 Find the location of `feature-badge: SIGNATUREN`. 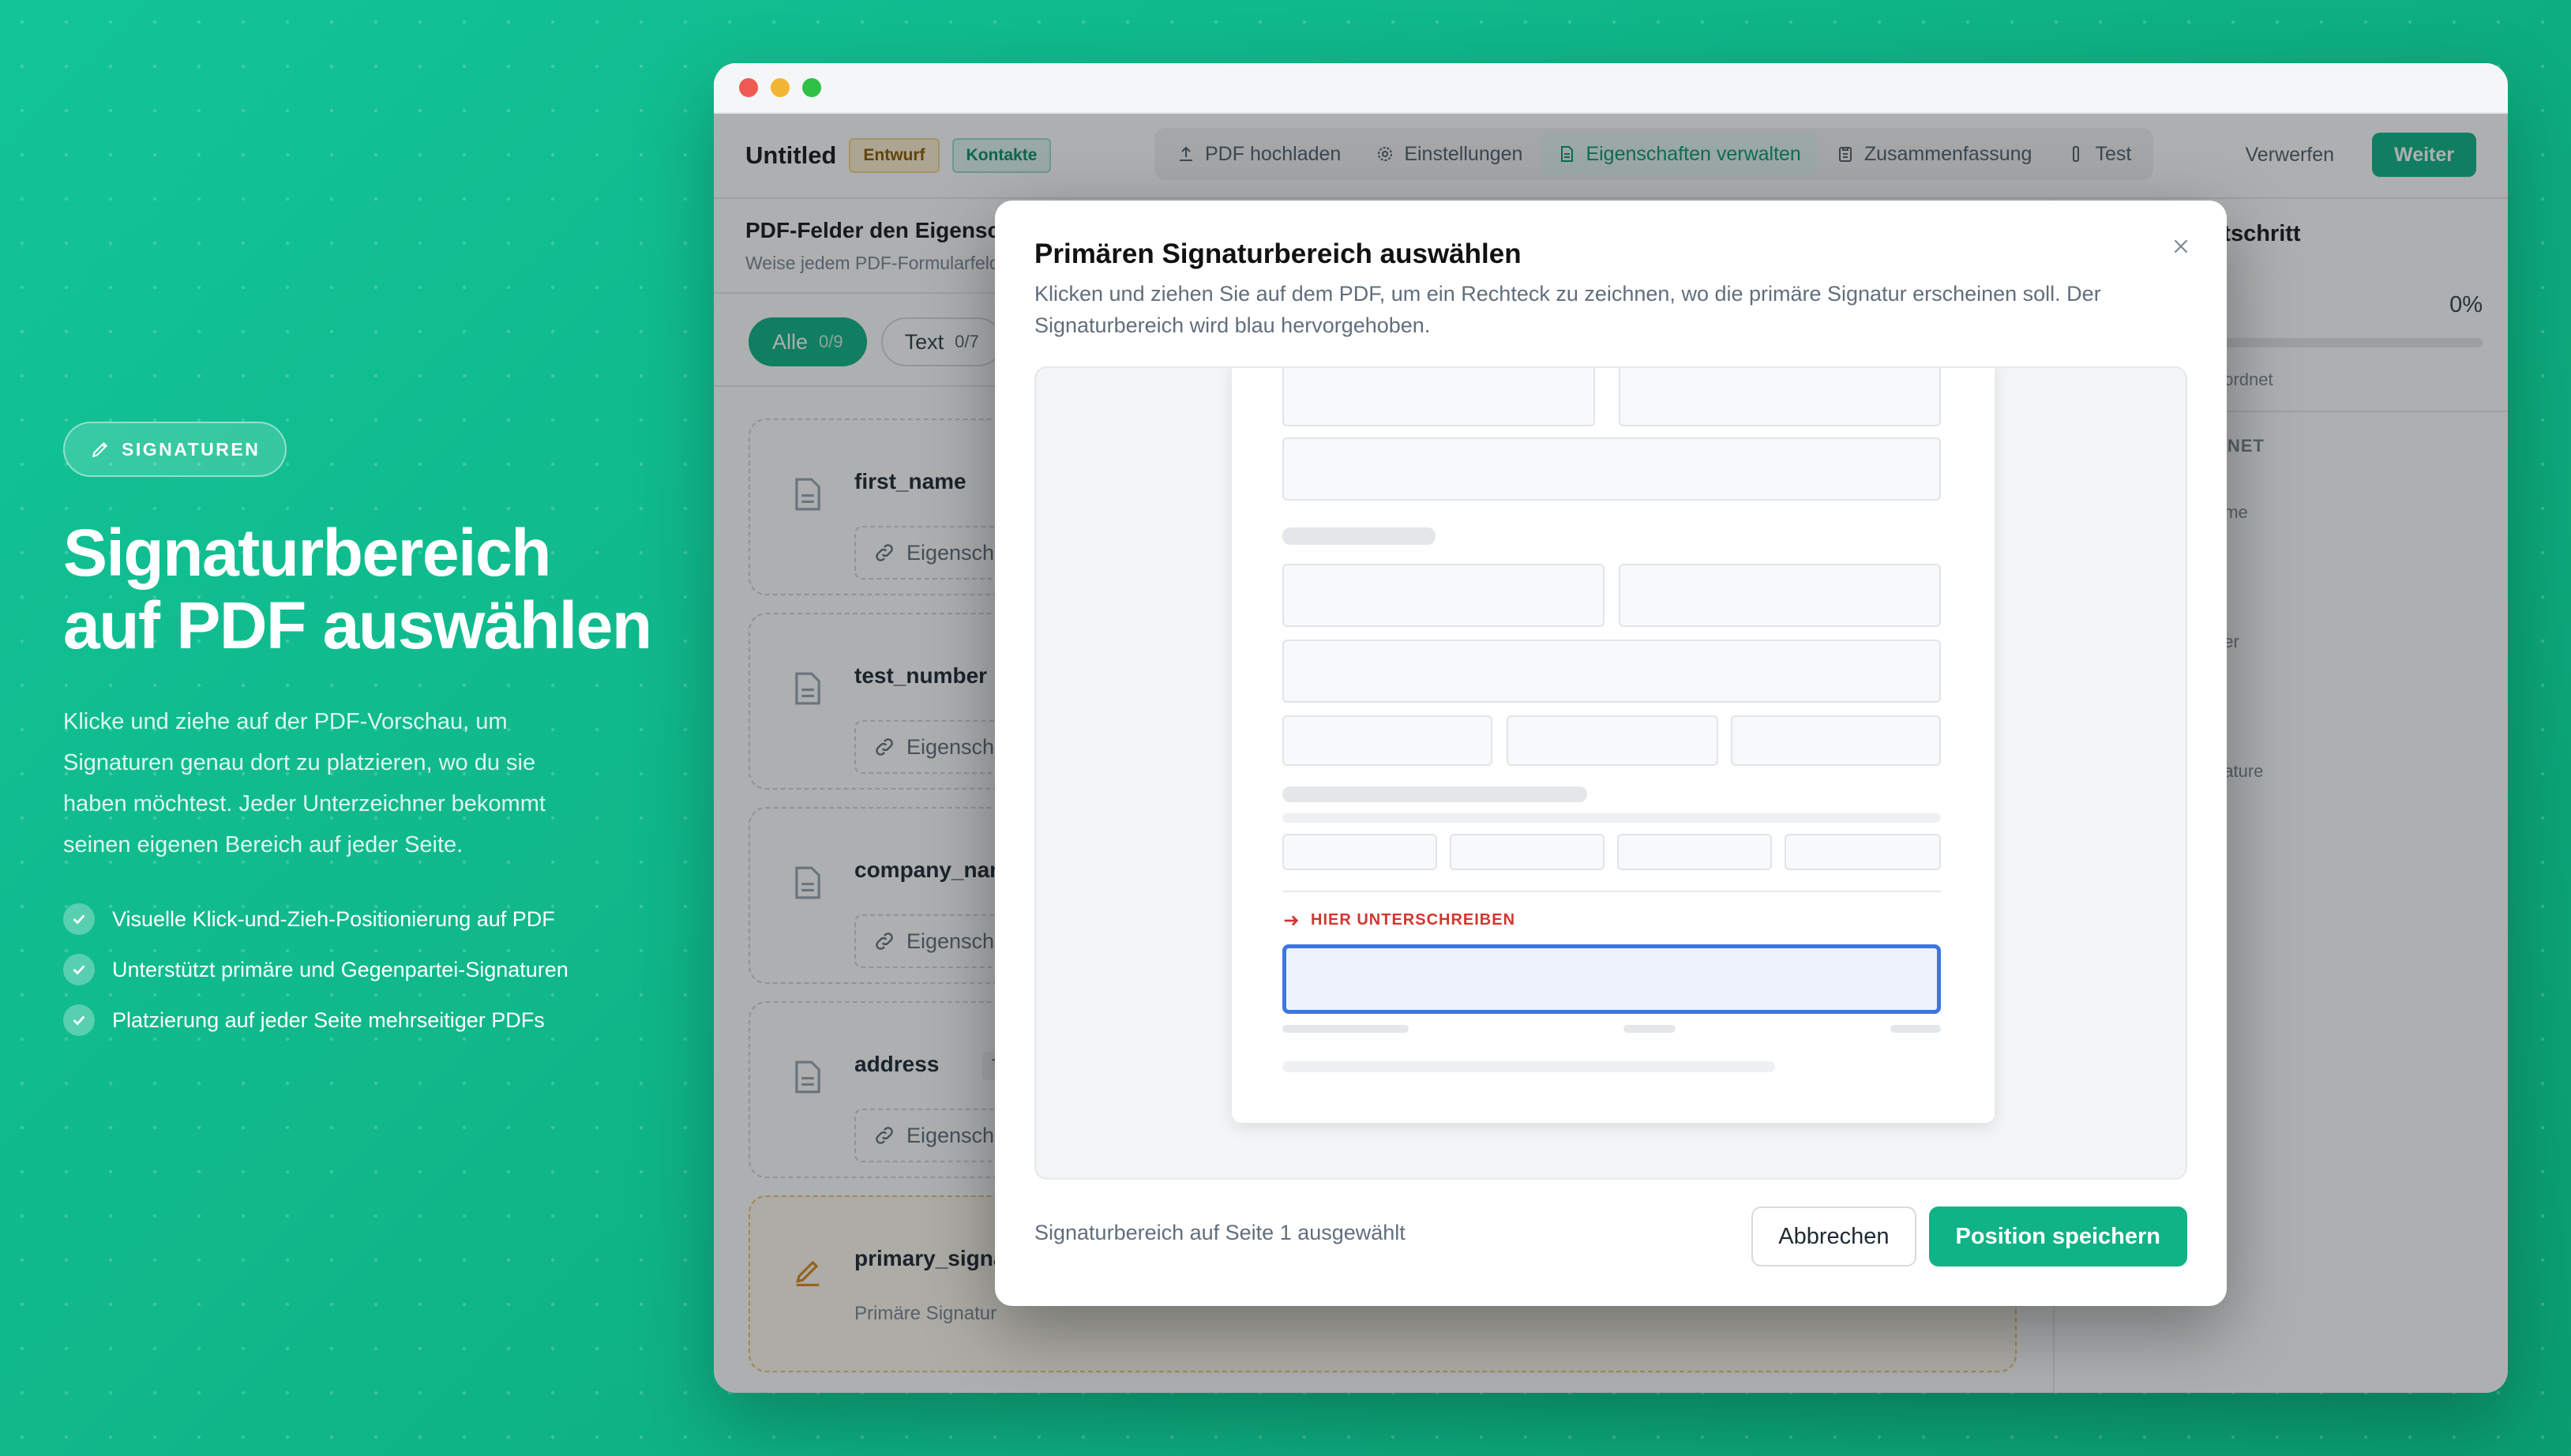

feature-badge: SIGNATUREN is located at coordinates (175, 449).